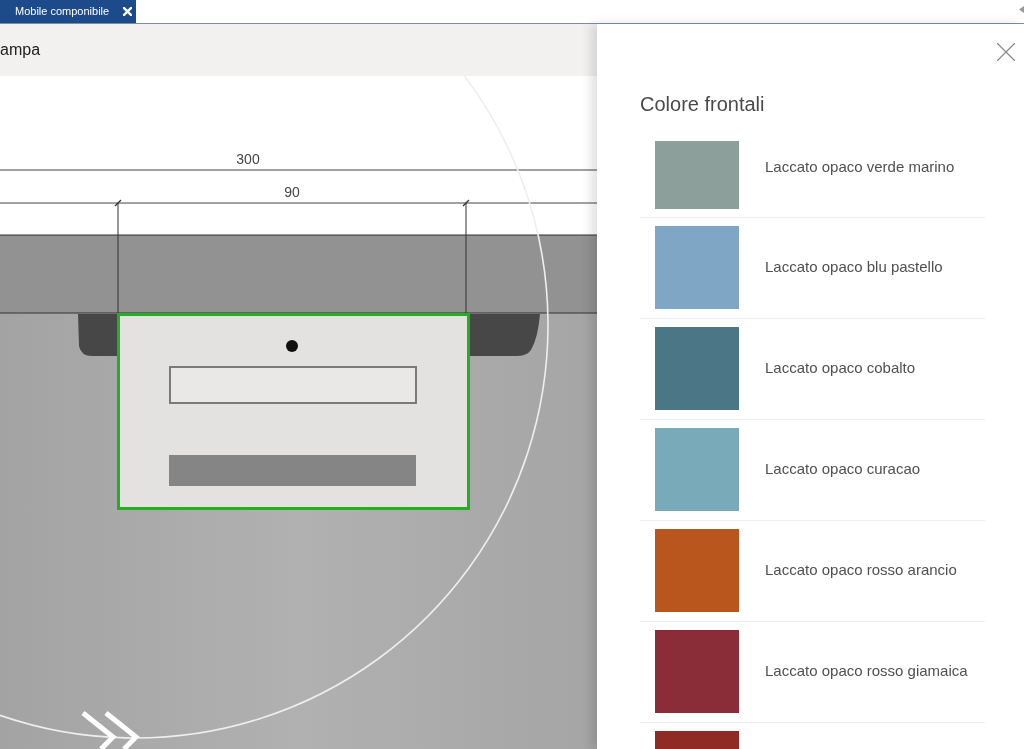 The width and height of the screenshot is (1024, 749). What do you see at coordinates (812, 672) in the screenshot?
I see `finish-option: Laccato opaco rosso giamaica` at bounding box center [812, 672].